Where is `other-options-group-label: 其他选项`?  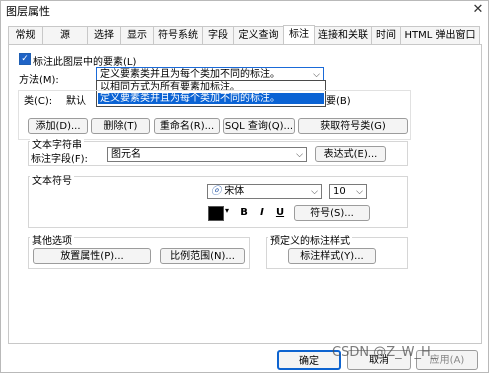 other-options-group-label: 其他选项 is located at coordinates (52, 239).